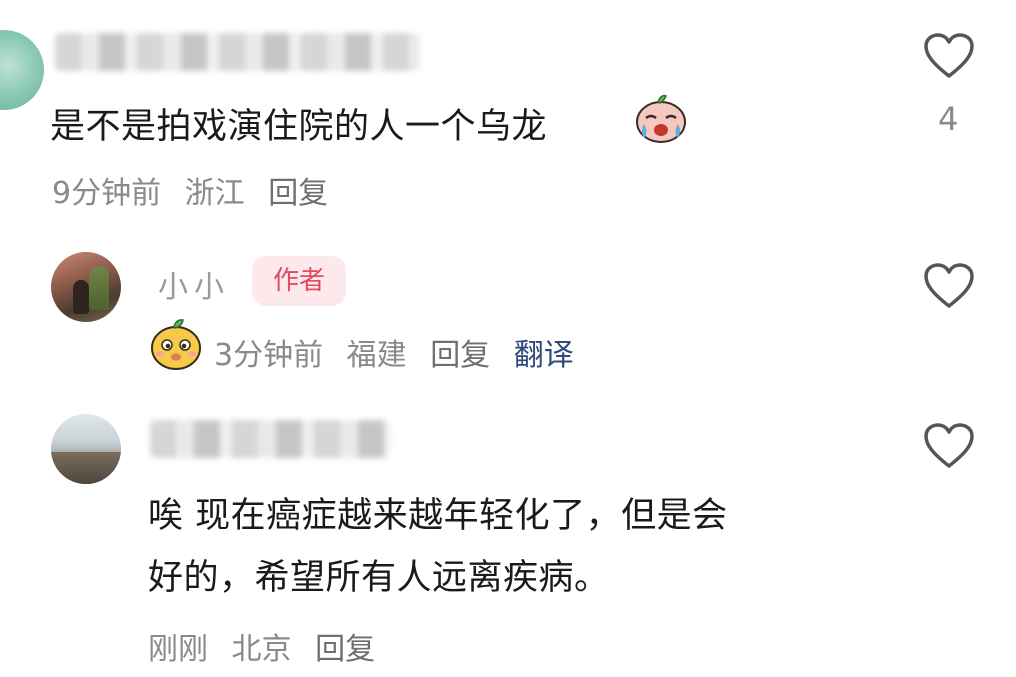  I want to click on comment-meta: 刚刚 北京 回复, so click(268, 646).